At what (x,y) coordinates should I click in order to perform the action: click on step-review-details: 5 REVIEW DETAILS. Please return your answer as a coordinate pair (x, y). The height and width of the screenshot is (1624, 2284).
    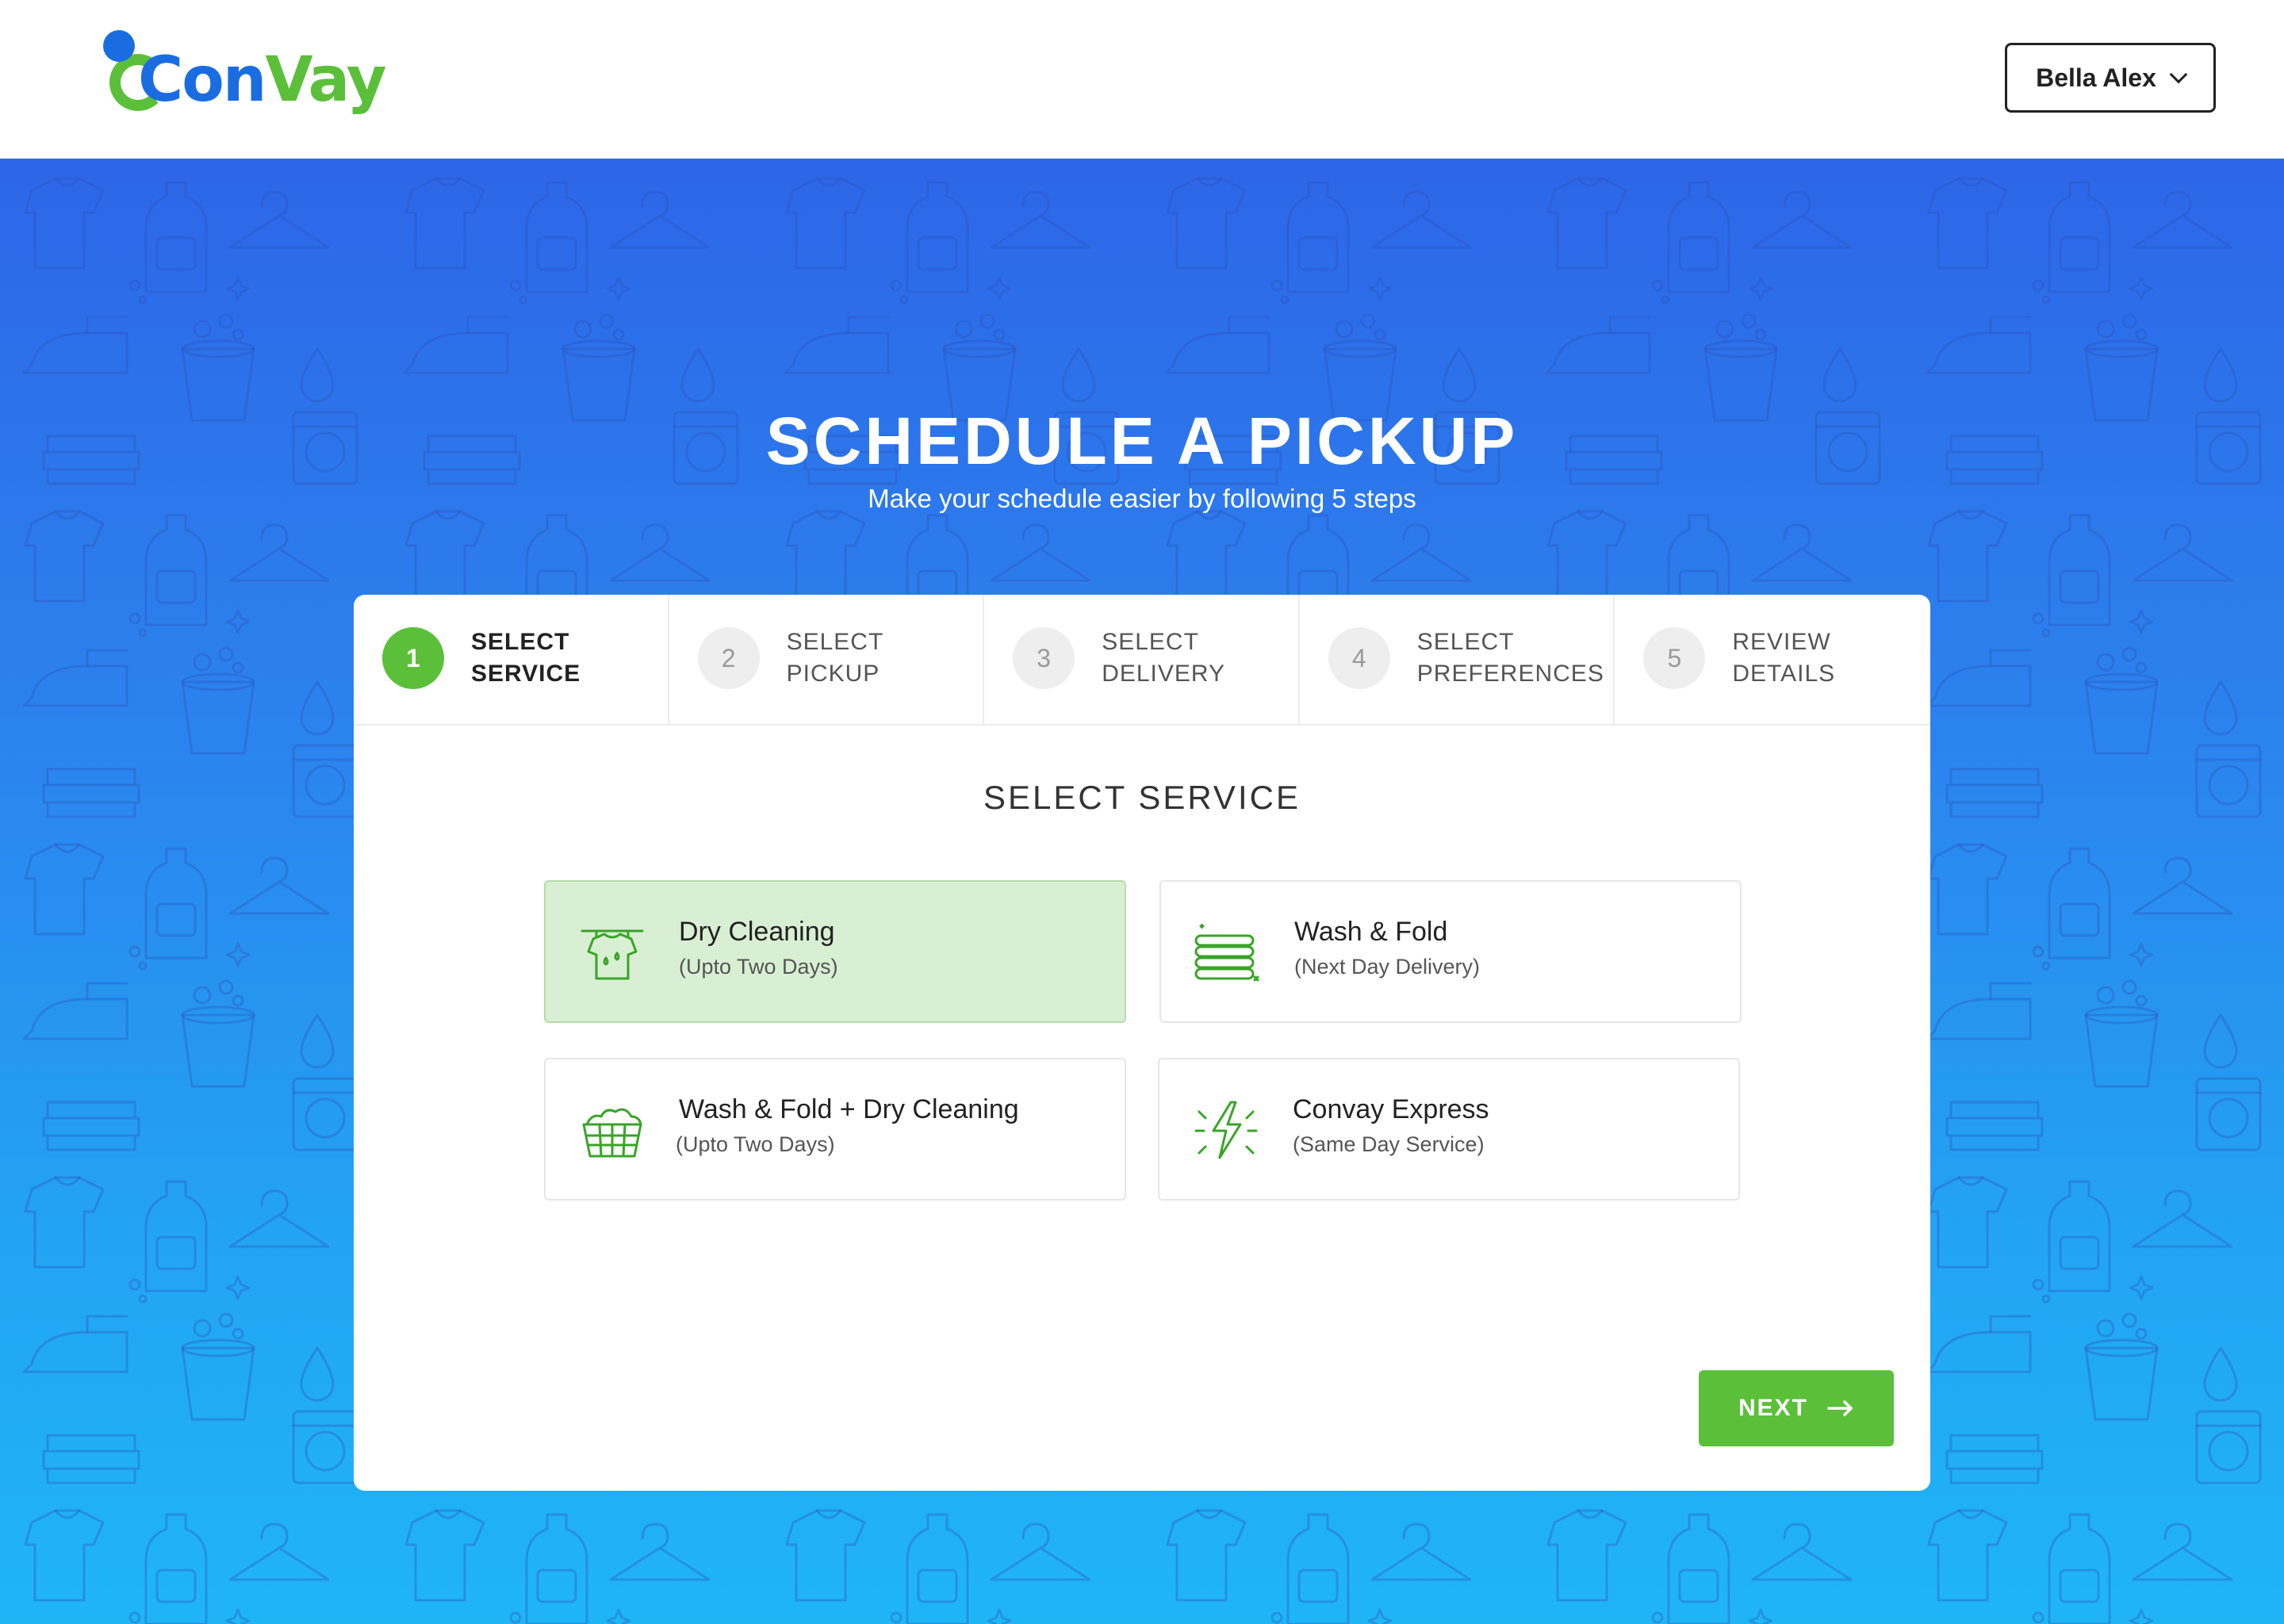
    Looking at the image, I should click on (1772, 659).